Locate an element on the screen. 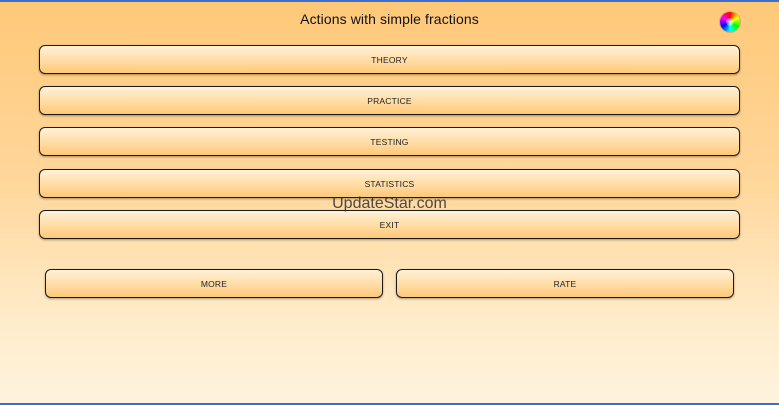  exit-button: EXIT is located at coordinates (389, 224).